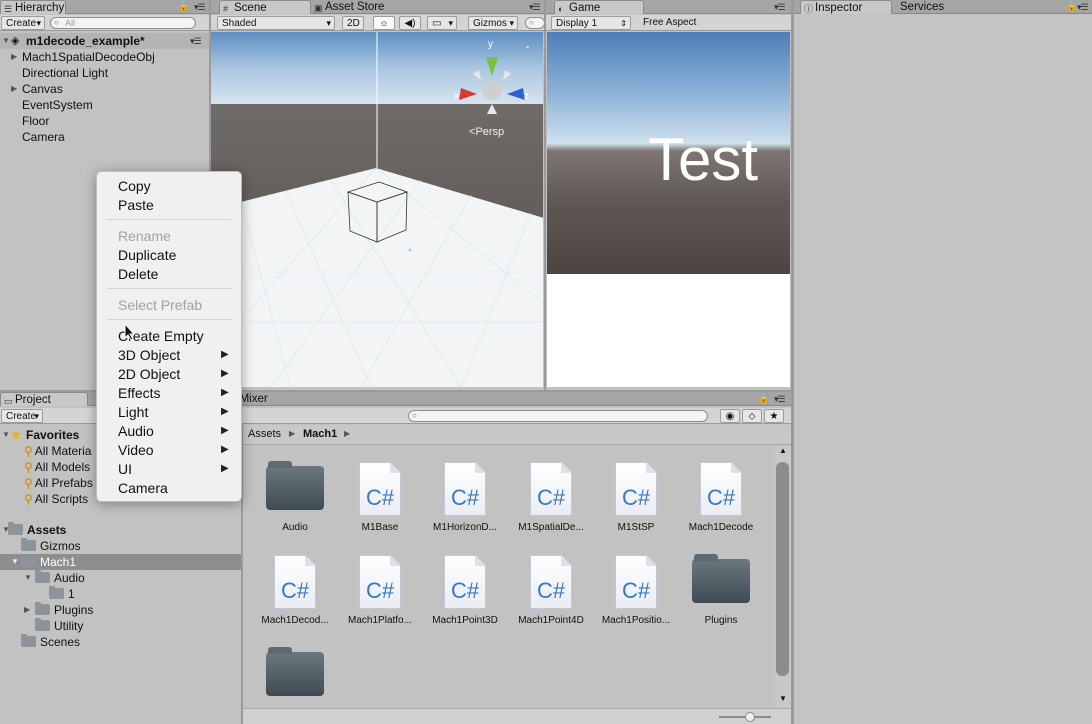 The width and height of the screenshot is (1092, 724). What do you see at coordinates (846, 7) in the screenshot?
I see `tab-inspector: ⓘ Inspector` at bounding box center [846, 7].